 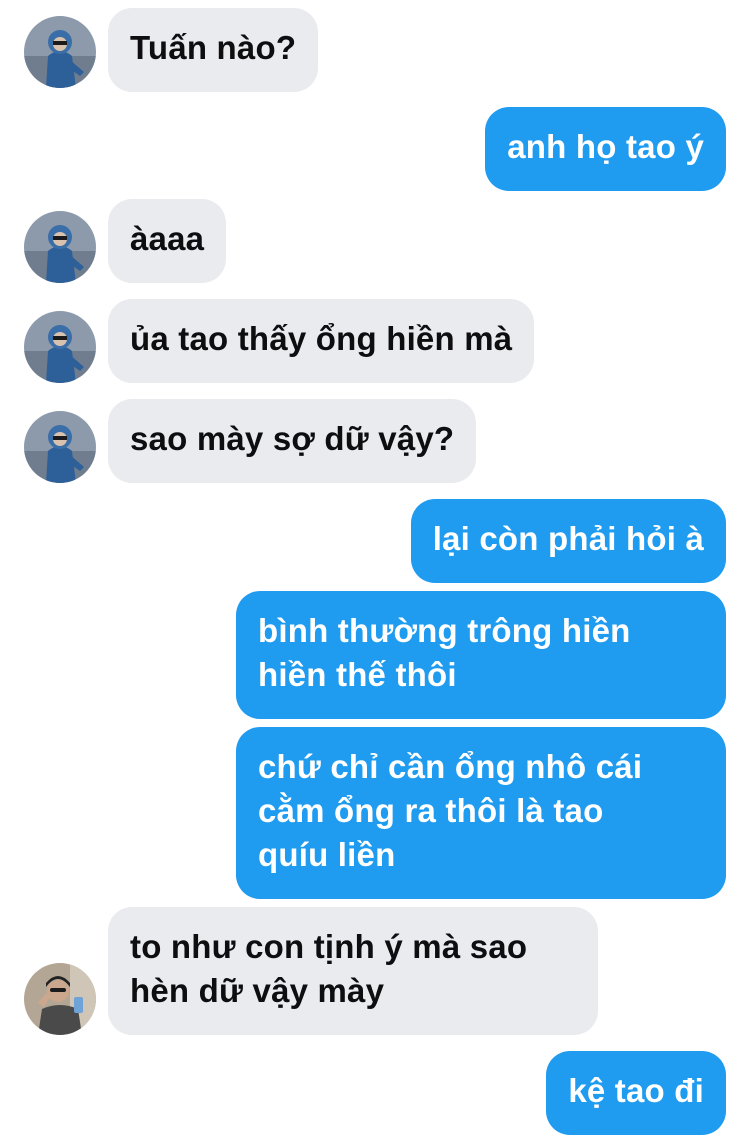 What do you see at coordinates (60, 999) in the screenshot?
I see `avatar-person-photo-icon` at bounding box center [60, 999].